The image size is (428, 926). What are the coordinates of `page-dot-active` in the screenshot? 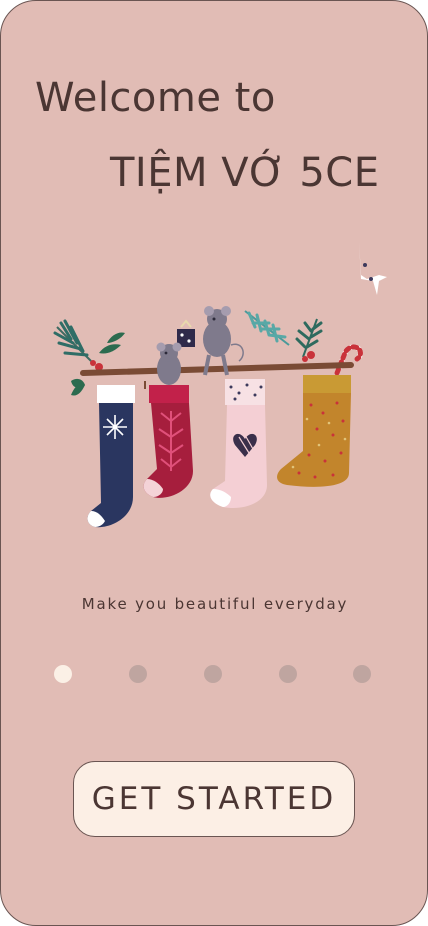 It's located at (63, 674).